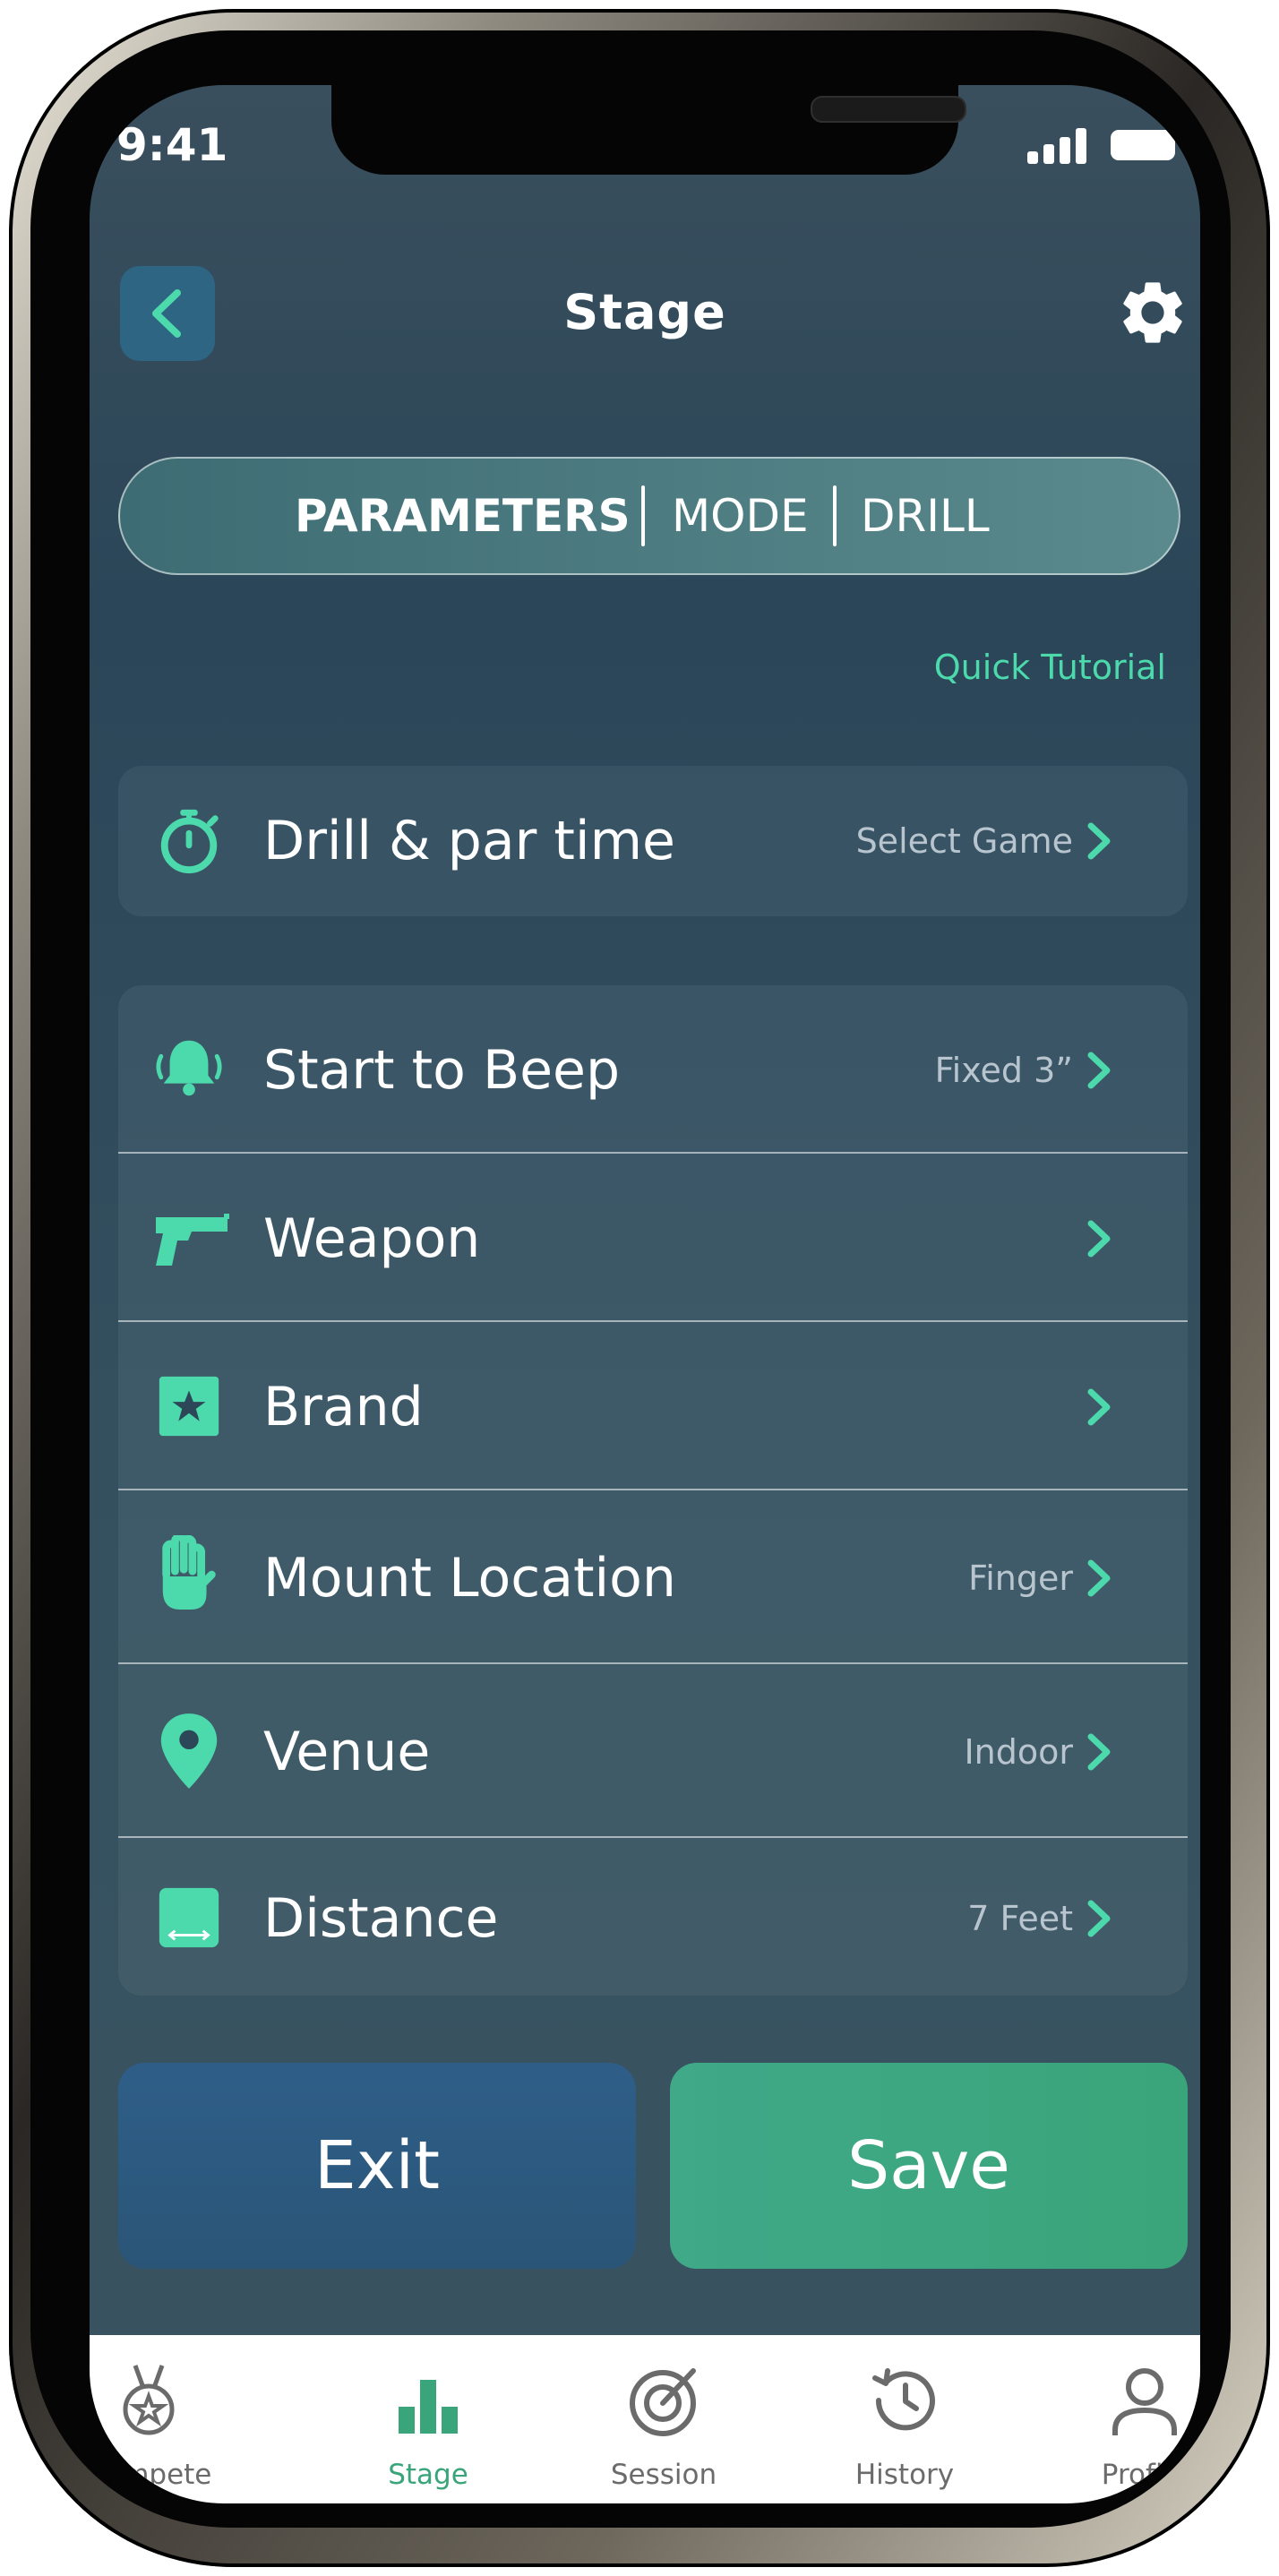 The width and height of the screenshot is (1279, 2576). I want to click on exit-button: Exit, so click(377, 2166).